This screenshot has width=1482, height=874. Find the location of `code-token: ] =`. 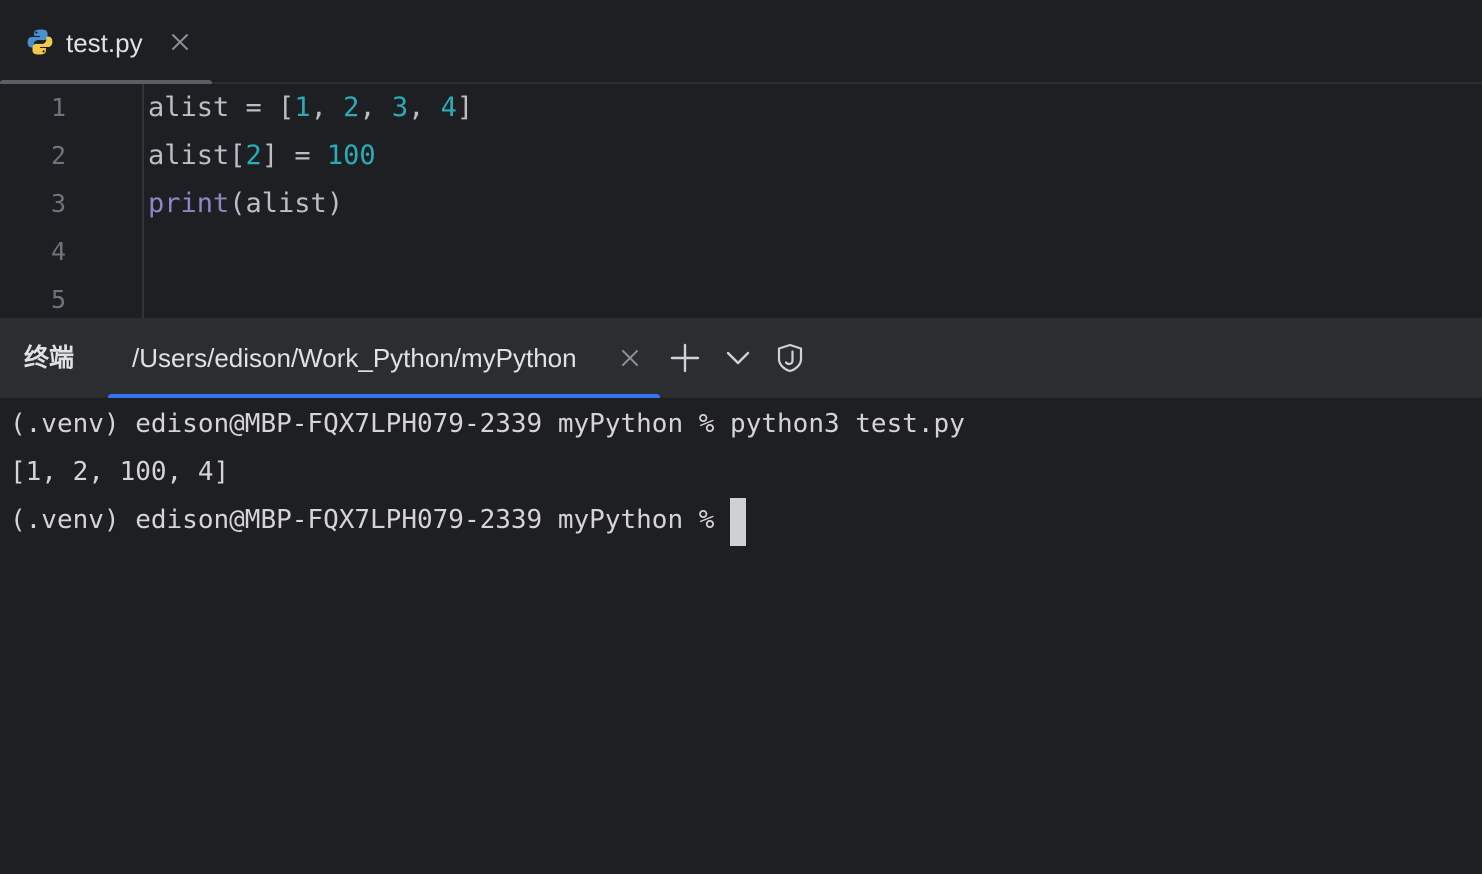

code-token: ] = is located at coordinates (294, 155).